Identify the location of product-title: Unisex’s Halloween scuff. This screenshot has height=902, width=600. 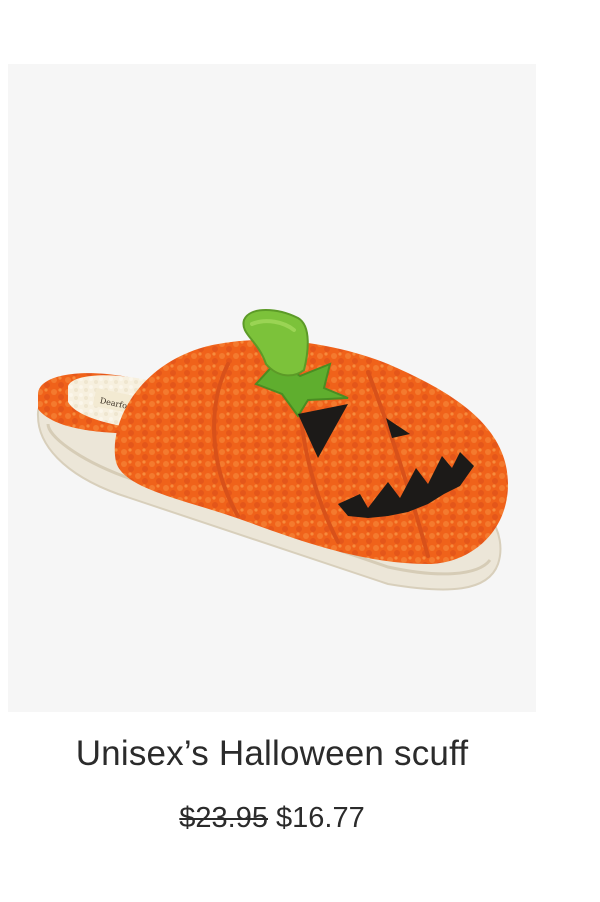
(272, 754).